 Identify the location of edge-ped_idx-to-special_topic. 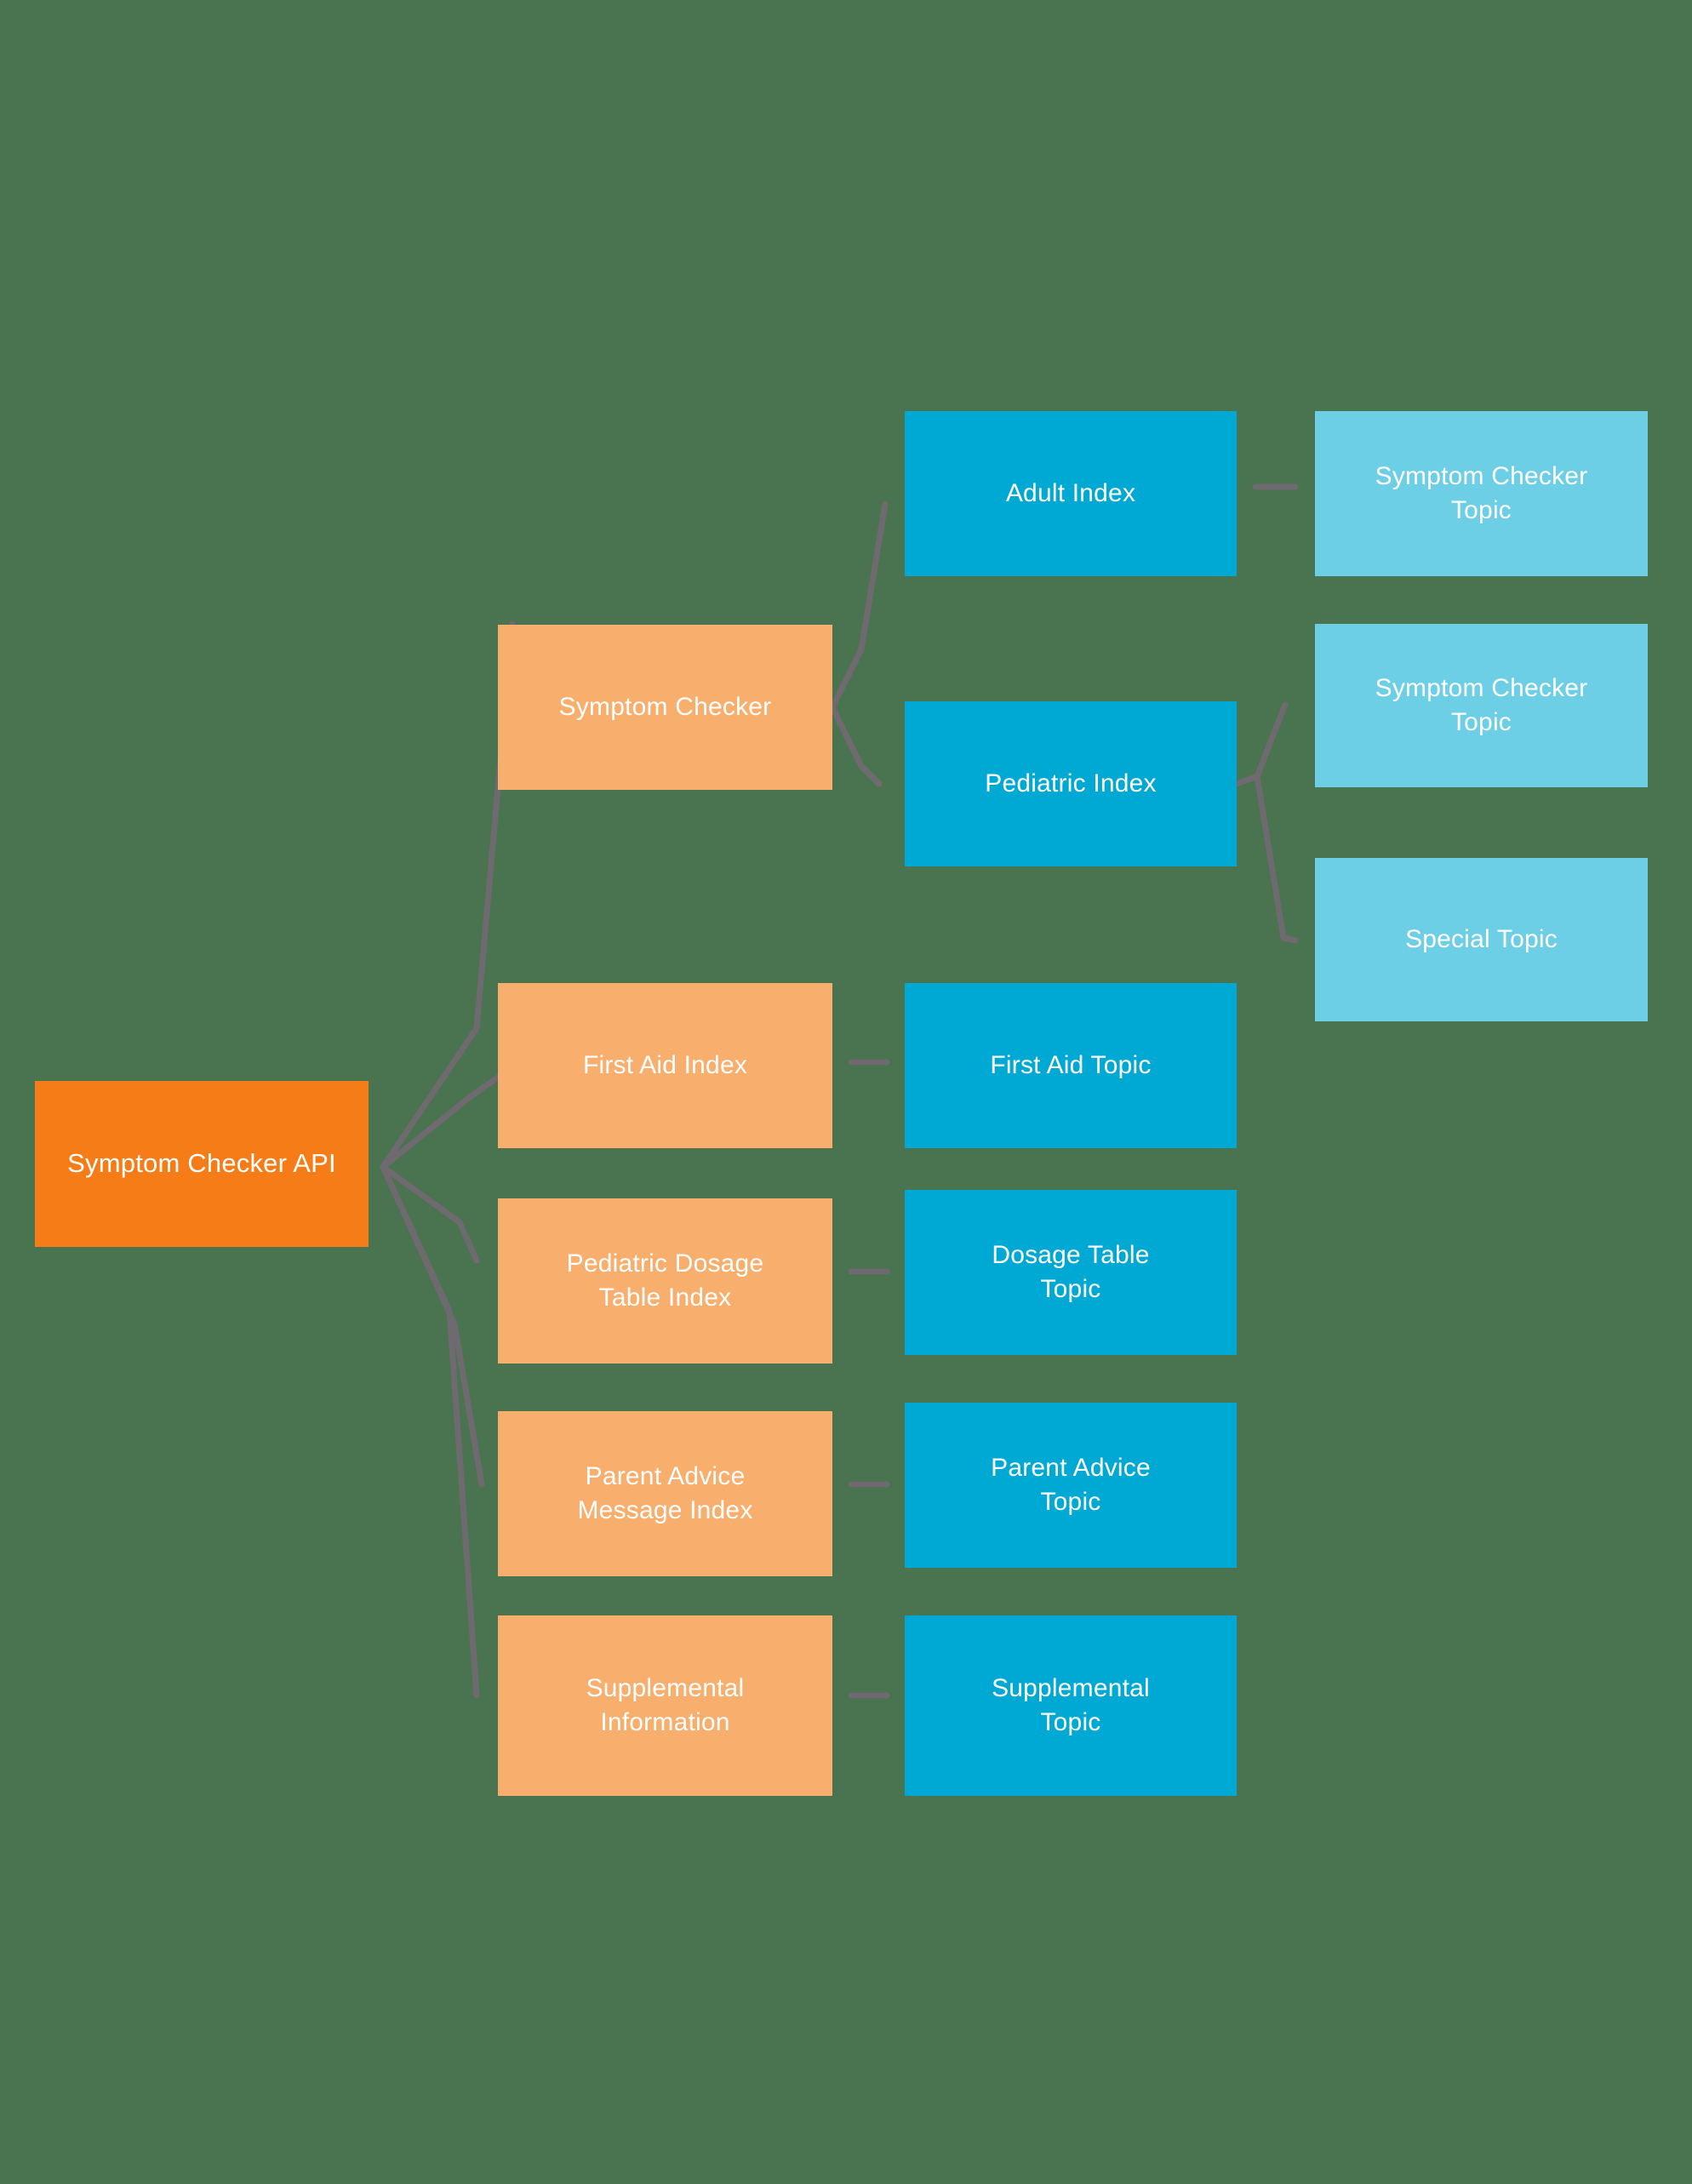
(1276, 858).